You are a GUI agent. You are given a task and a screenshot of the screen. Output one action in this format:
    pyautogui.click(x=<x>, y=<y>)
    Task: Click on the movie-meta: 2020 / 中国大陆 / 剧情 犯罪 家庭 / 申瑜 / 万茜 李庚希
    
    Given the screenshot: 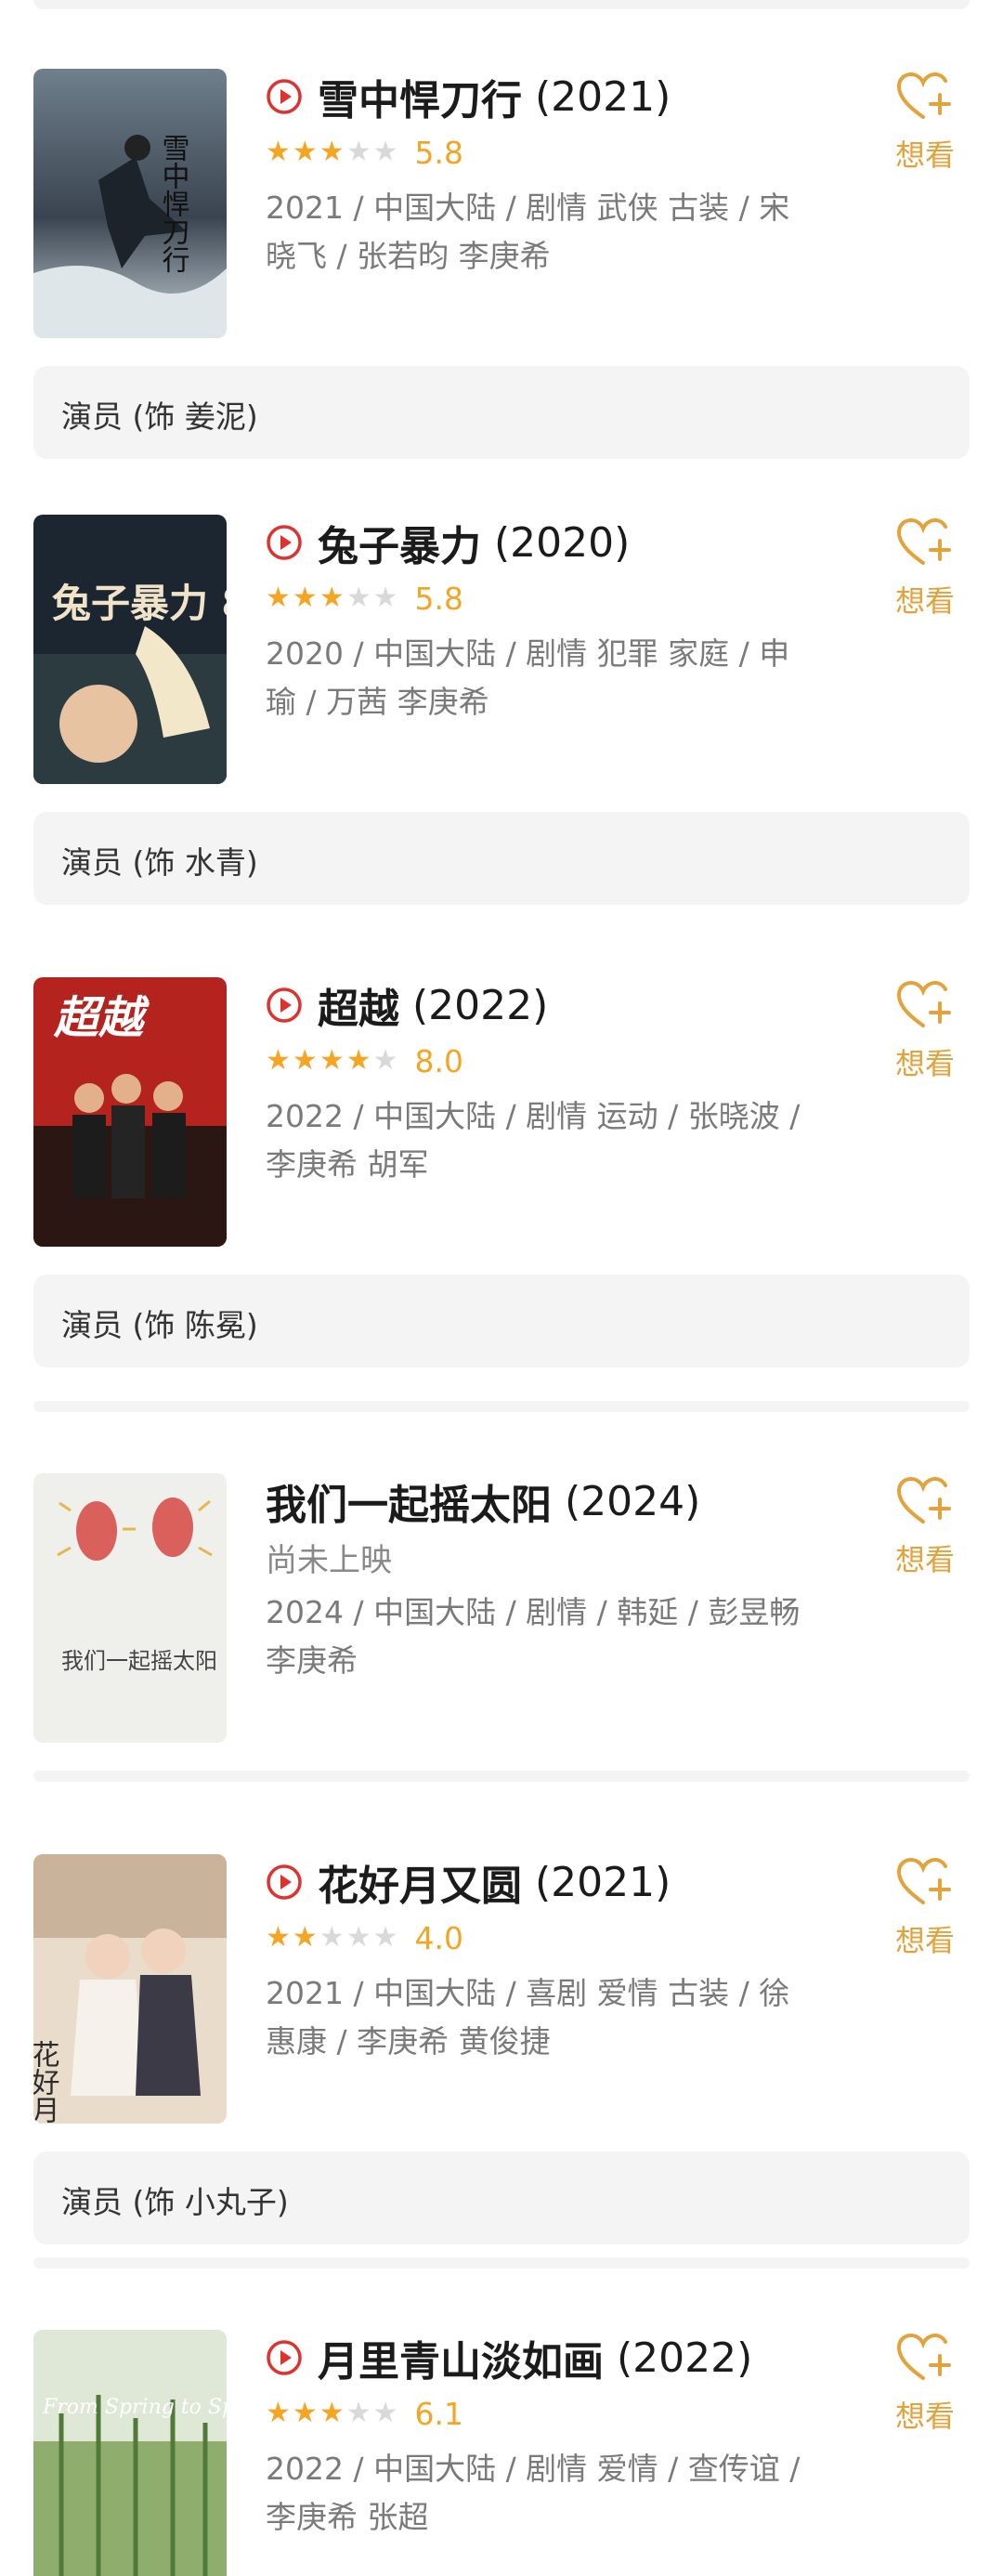 What is the action you would take?
    pyautogui.click(x=528, y=677)
    